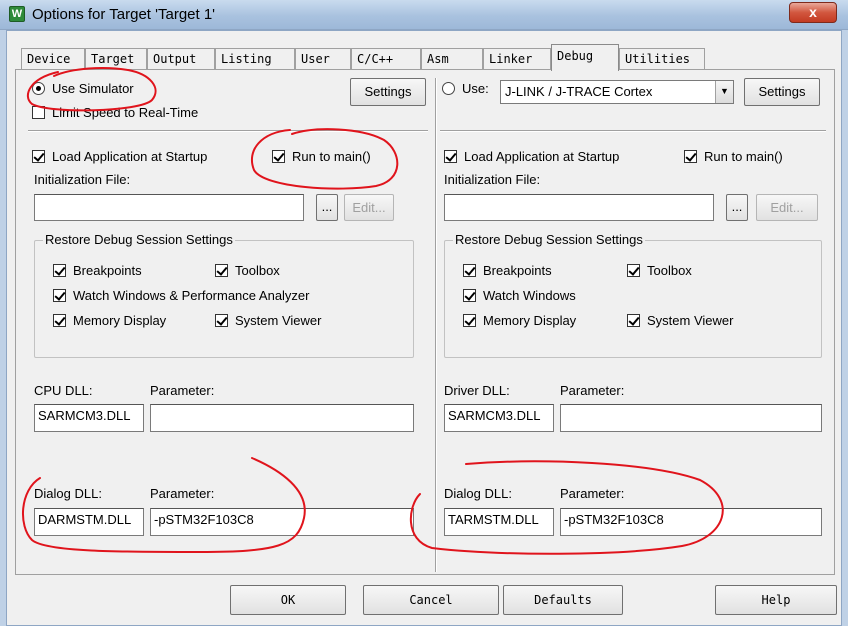 The width and height of the screenshot is (848, 626). Describe the element at coordinates (530, 320) in the screenshot. I see `right-memory-label: Memory Display` at that location.